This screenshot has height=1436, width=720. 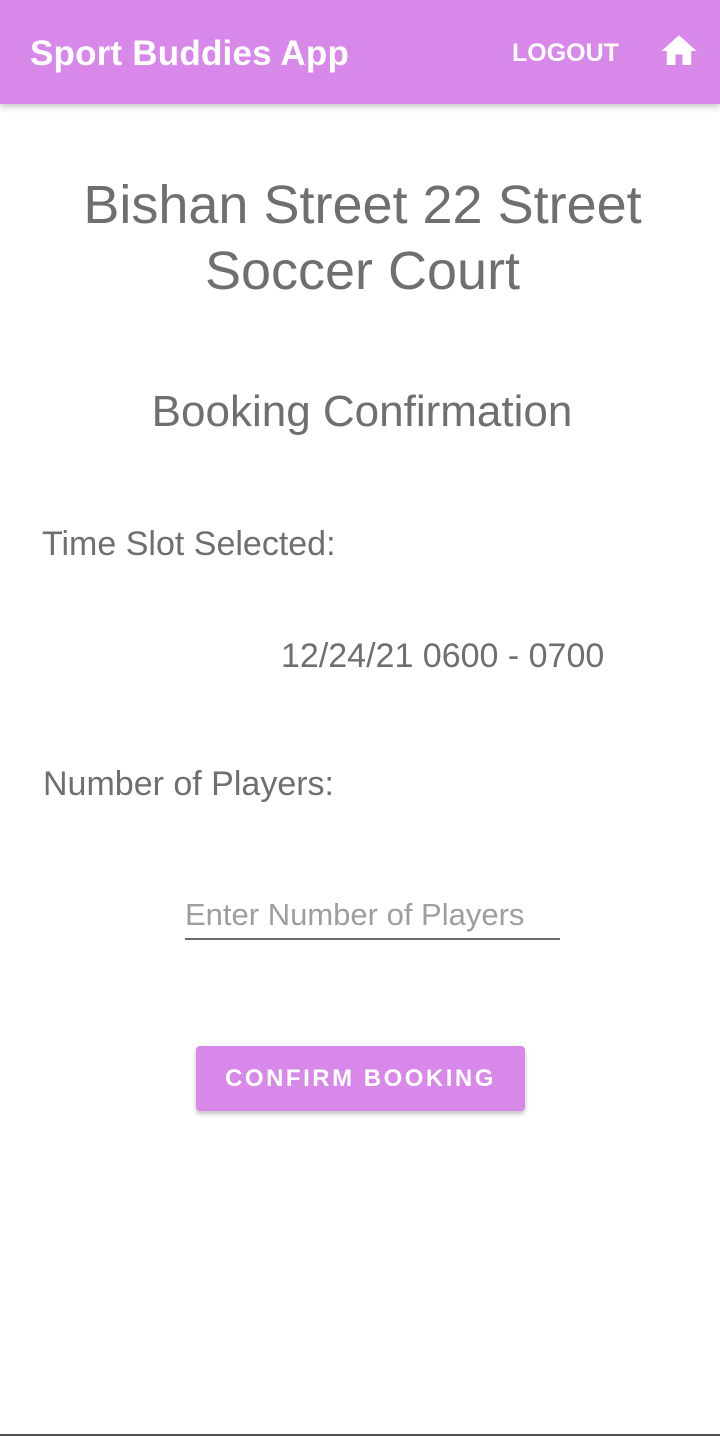 I want to click on number-of-players-label: Number of Players:, so click(x=188, y=784).